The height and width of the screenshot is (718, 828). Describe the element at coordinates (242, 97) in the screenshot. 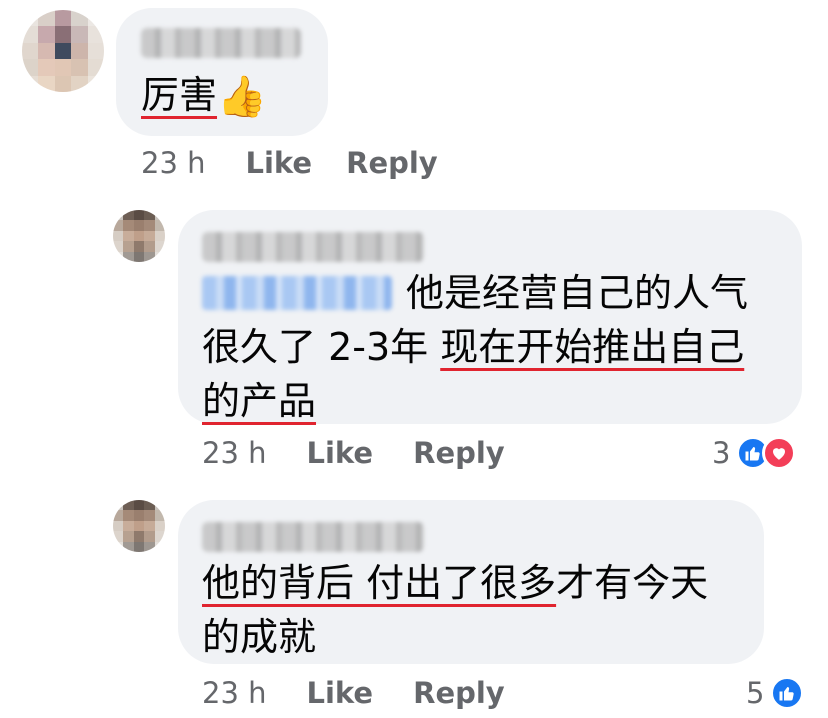

I see `thumbs-up-emoji: 👍` at that location.